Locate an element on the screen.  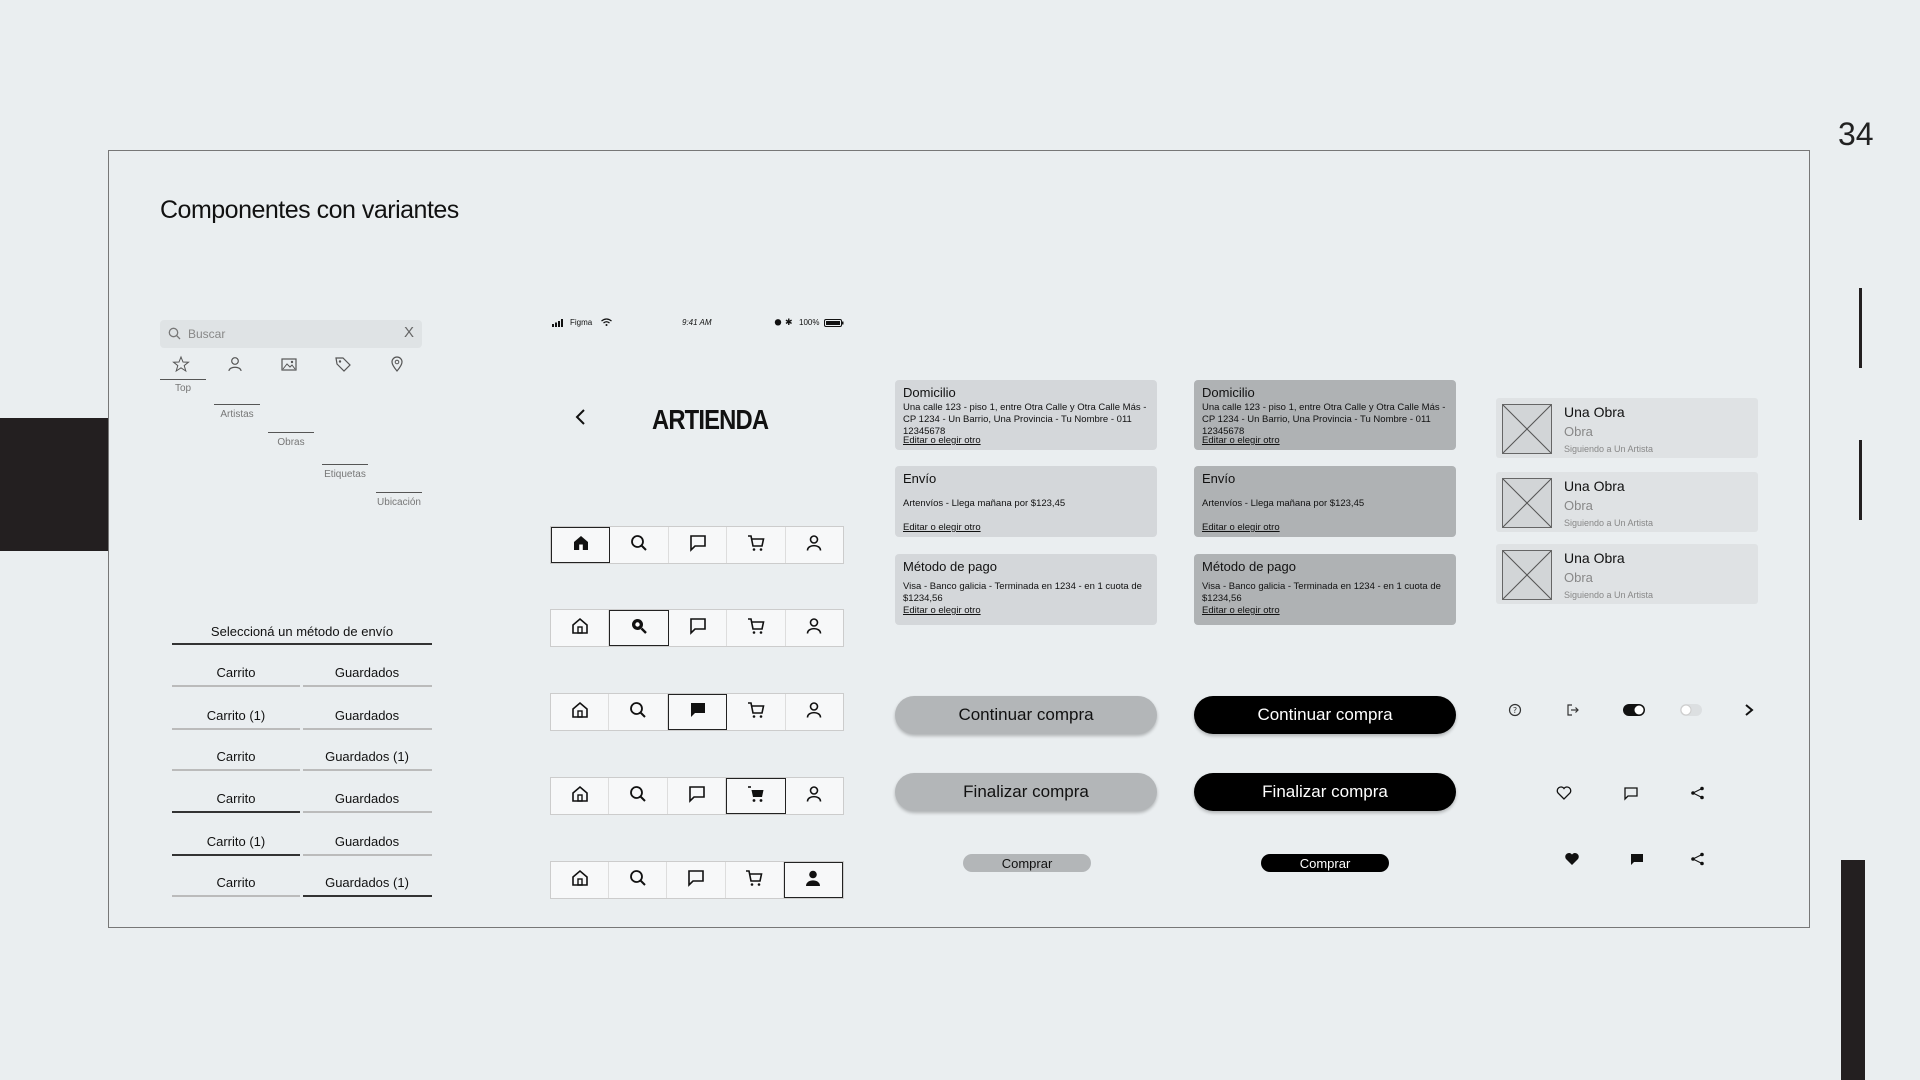
clear-search-button: X is located at coordinates (409, 332).